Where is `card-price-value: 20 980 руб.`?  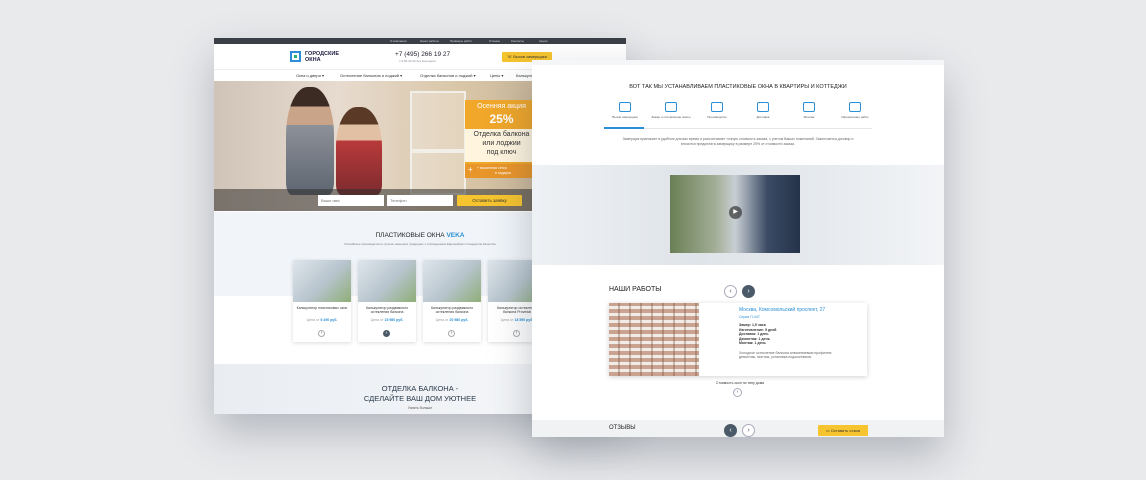 card-price-value: 20 980 руб. is located at coordinates (459, 320).